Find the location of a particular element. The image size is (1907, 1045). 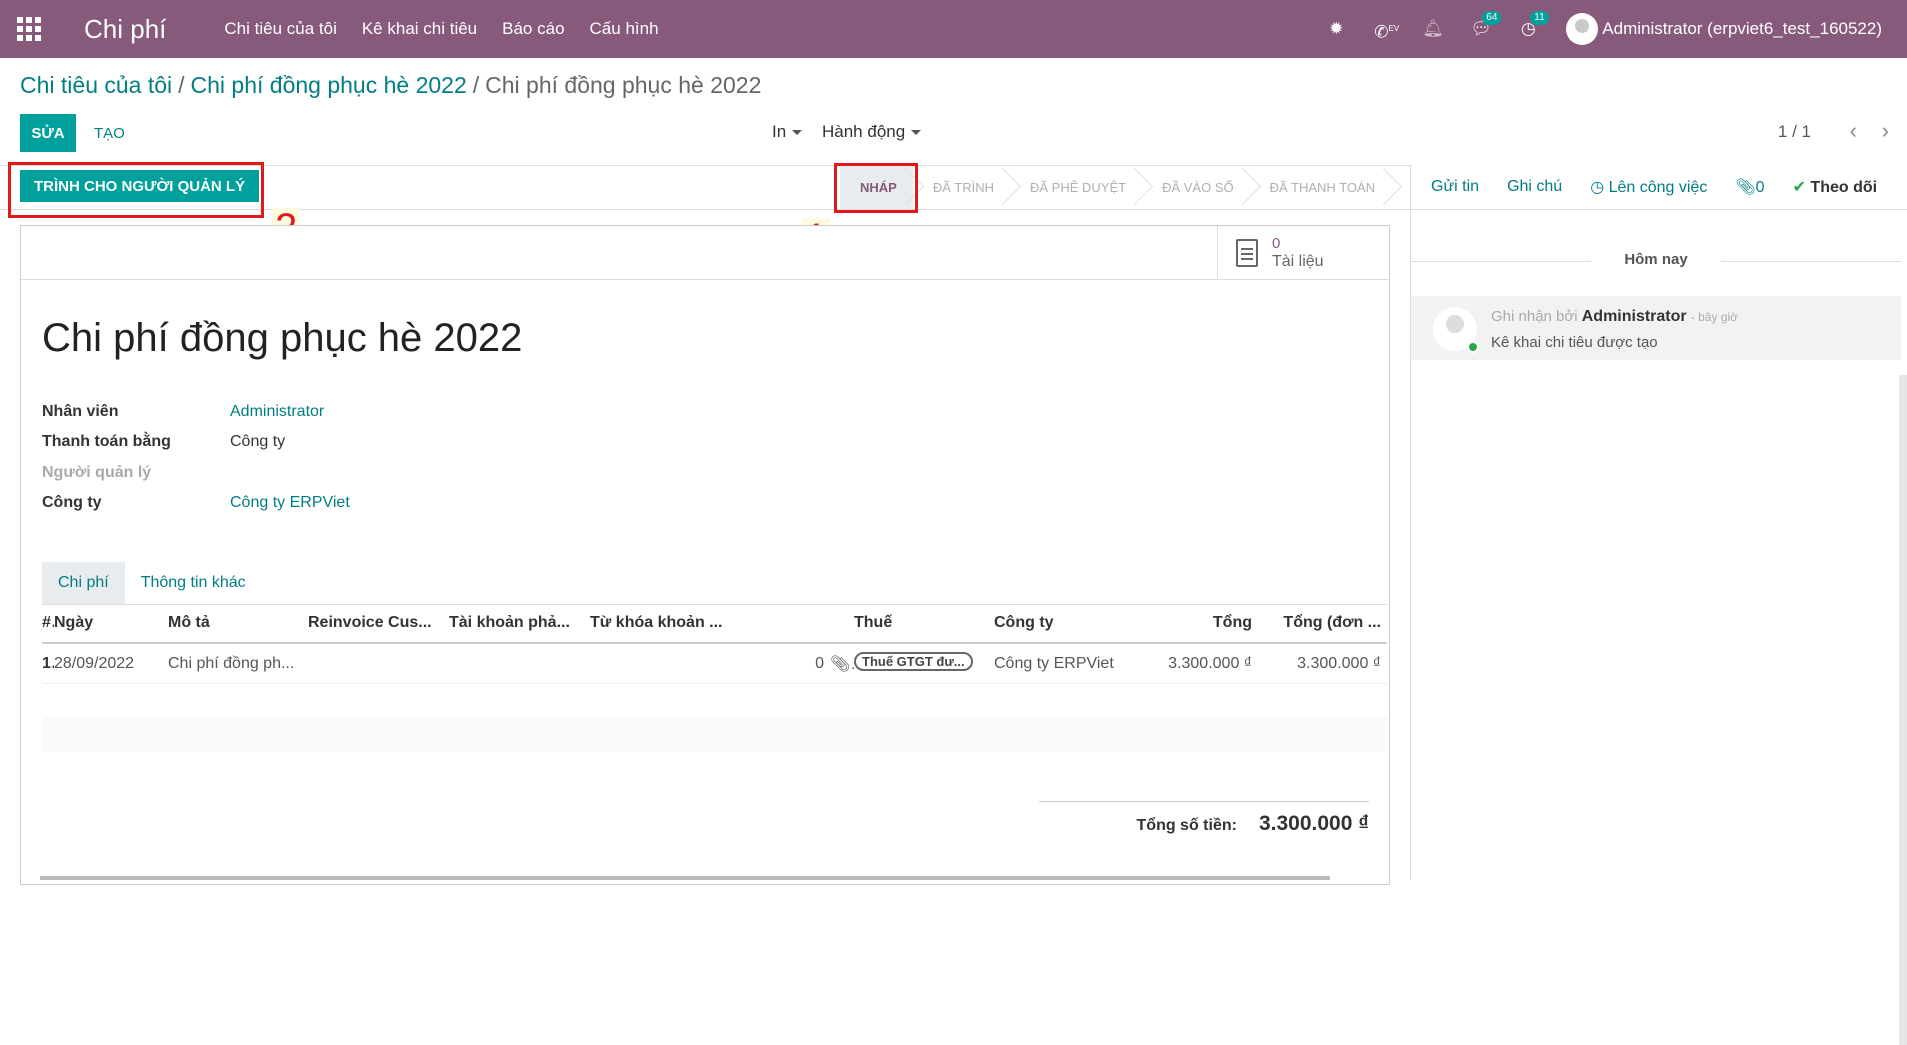

paid-by-label: Thanh toán bằng is located at coordinates (106, 441).